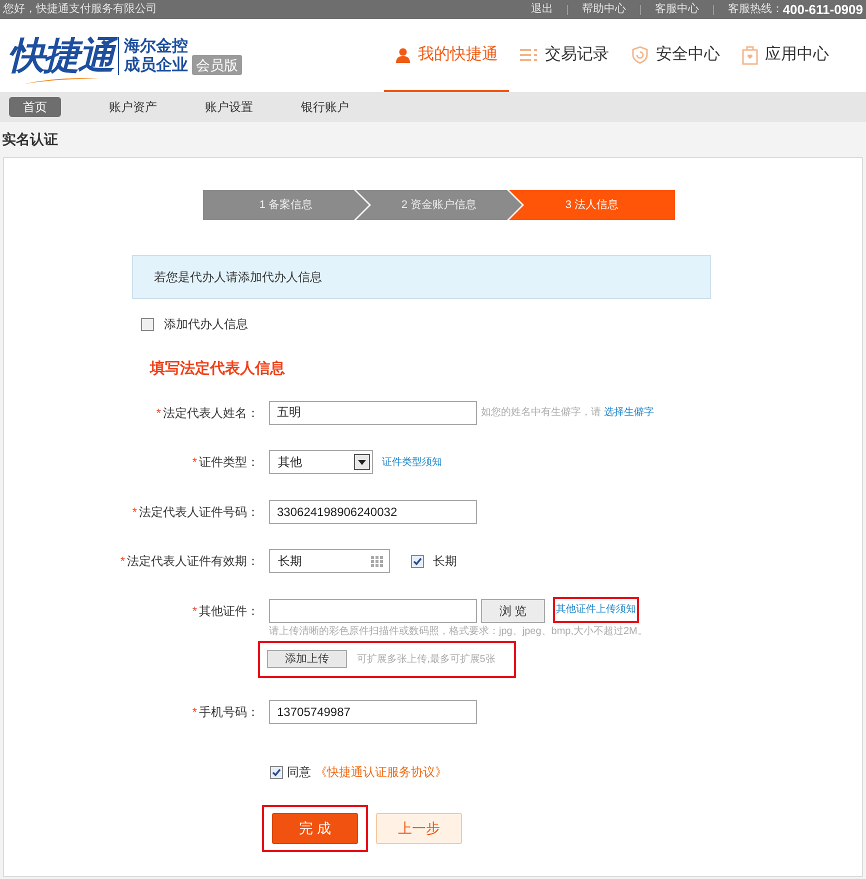 The height and width of the screenshot is (879, 866). What do you see at coordinates (30, 139) in the screenshot?
I see `page-title: 实名认证` at bounding box center [30, 139].